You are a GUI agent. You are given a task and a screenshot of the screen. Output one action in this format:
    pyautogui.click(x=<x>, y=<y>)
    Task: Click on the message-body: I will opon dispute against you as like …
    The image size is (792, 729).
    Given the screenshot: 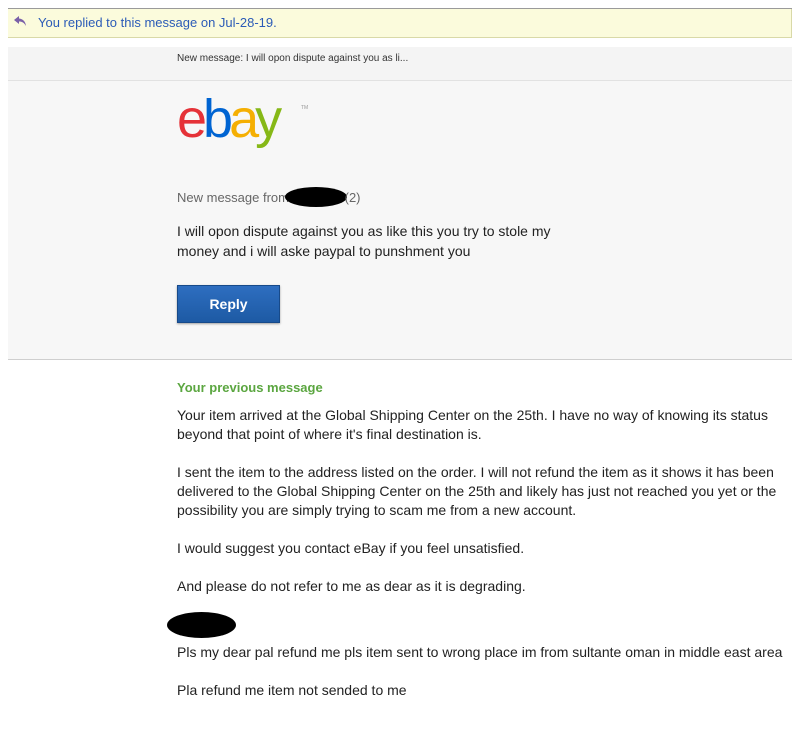 What is the action you would take?
    pyautogui.click(x=364, y=241)
    